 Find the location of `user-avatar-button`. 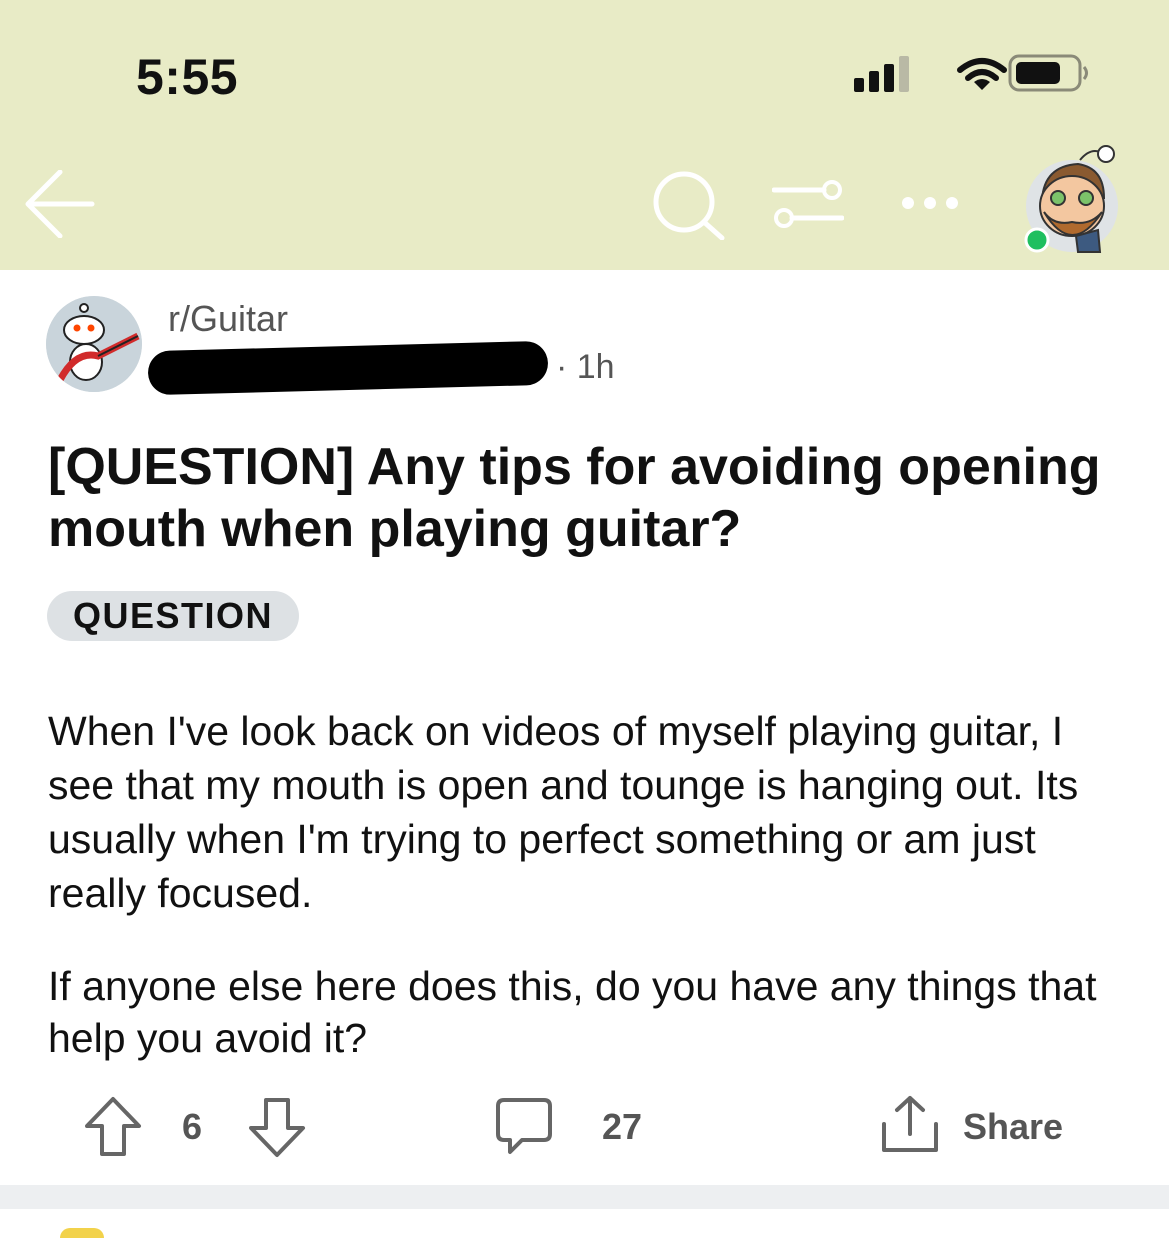

user-avatar-button is located at coordinates (1070, 201).